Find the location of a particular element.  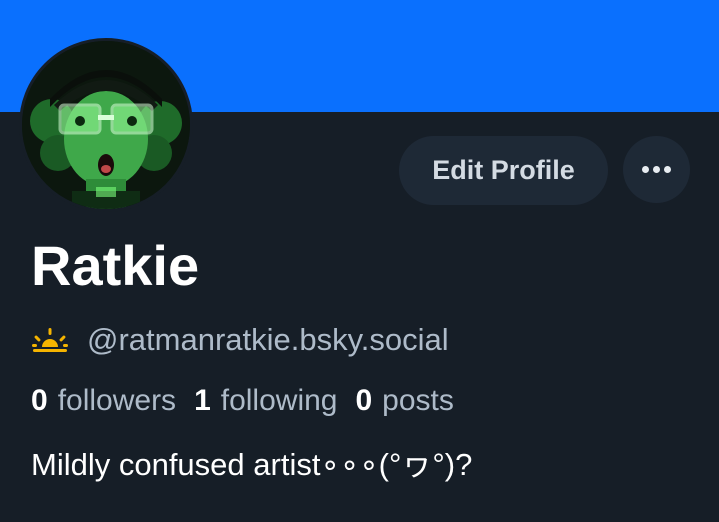

followers-link: 0 followers is located at coordinates (103, 401).